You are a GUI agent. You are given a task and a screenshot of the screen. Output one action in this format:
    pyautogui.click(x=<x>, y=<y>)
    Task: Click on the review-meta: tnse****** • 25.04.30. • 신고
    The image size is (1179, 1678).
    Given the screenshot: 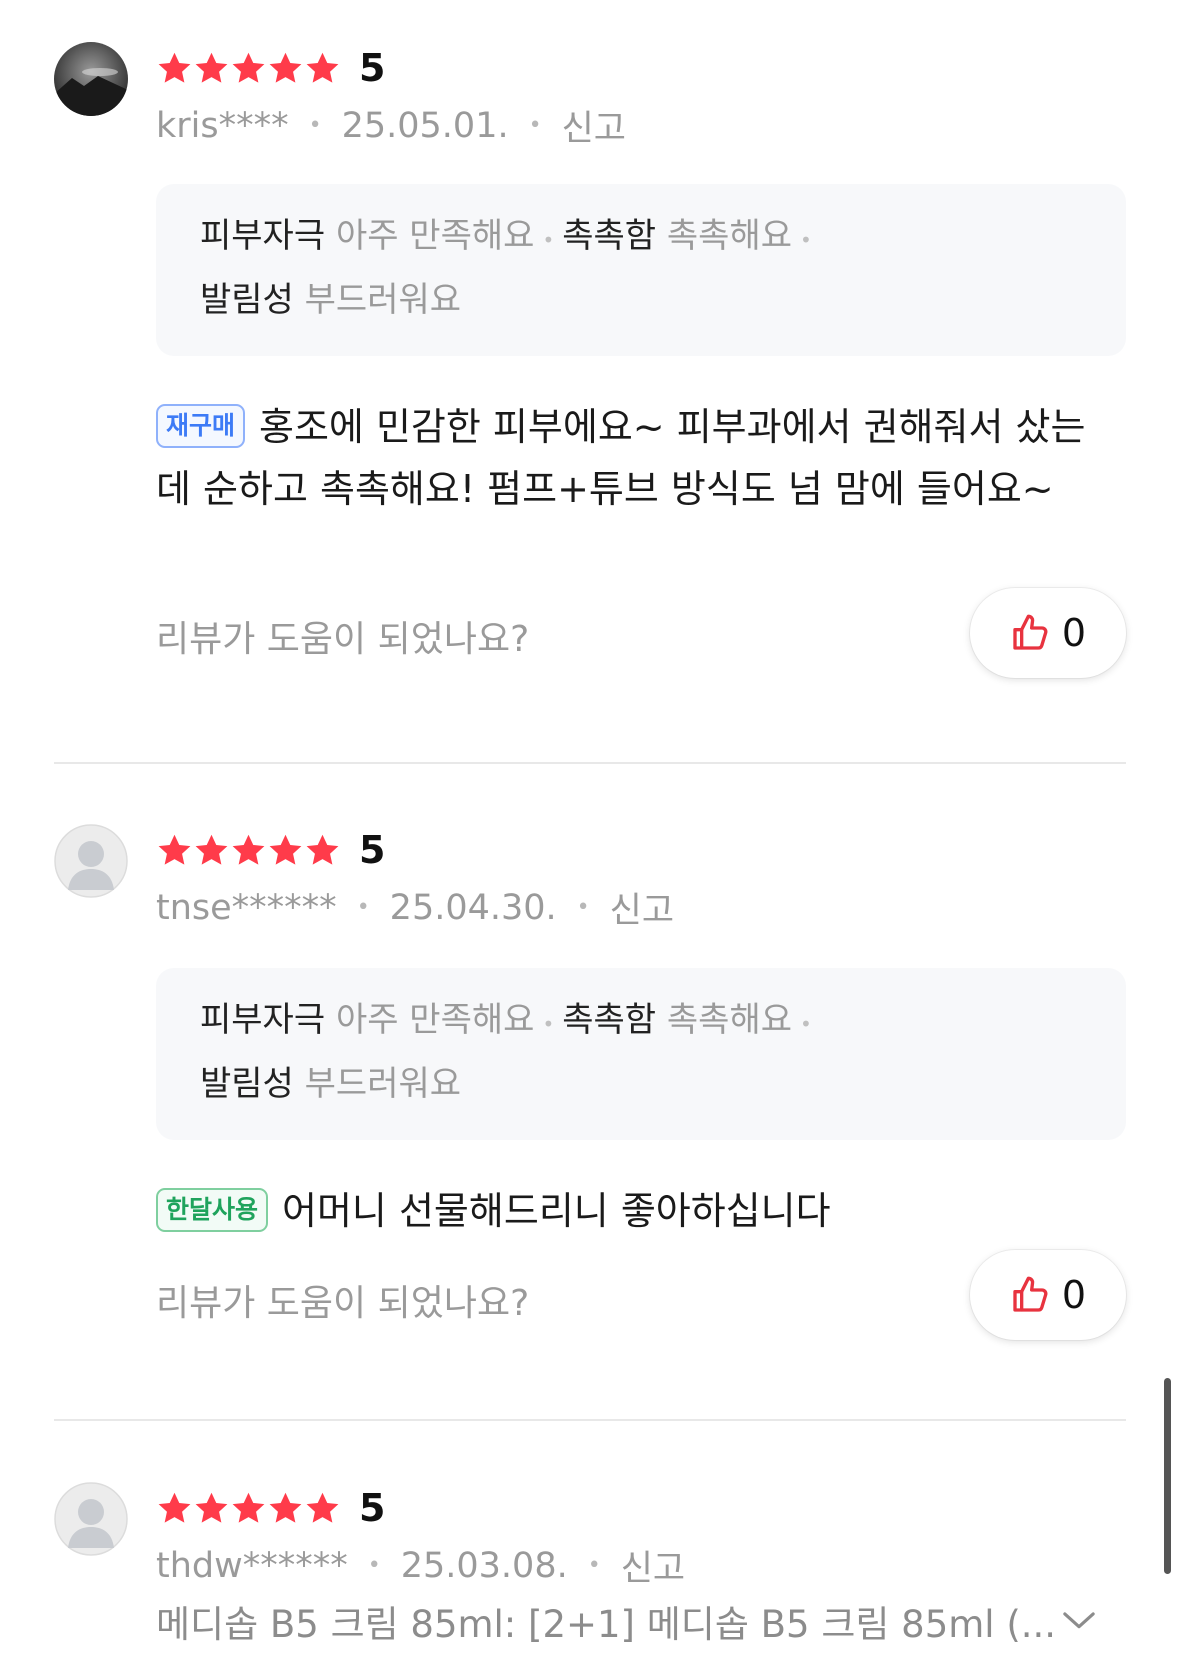 What is the action you would take?
    pyautogui.click(x=415, y=907)
    